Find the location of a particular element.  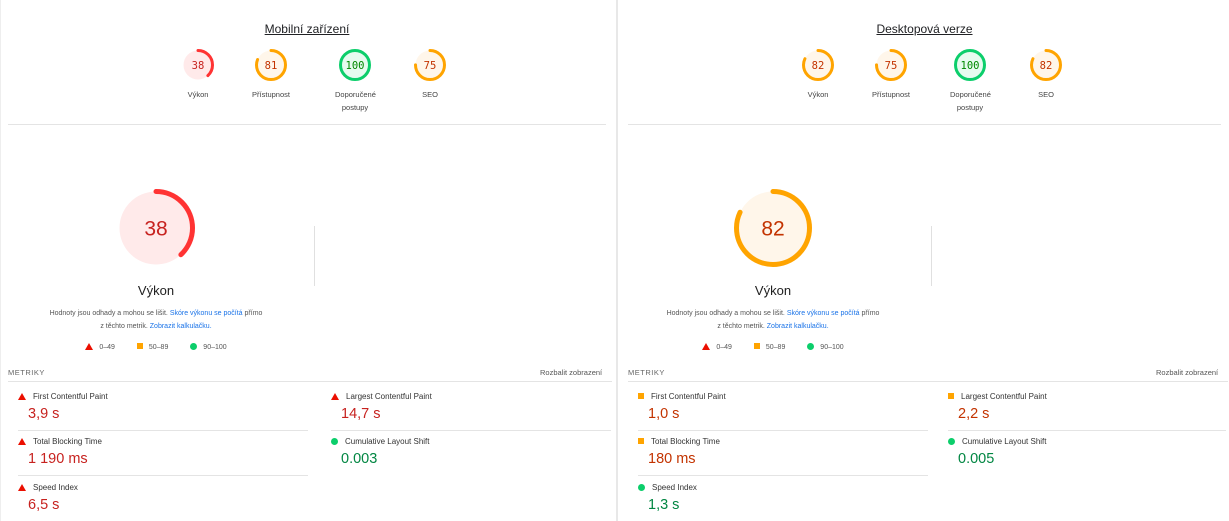

metric-label: Largest Contentful Paint is located at coordinates (389, 396).